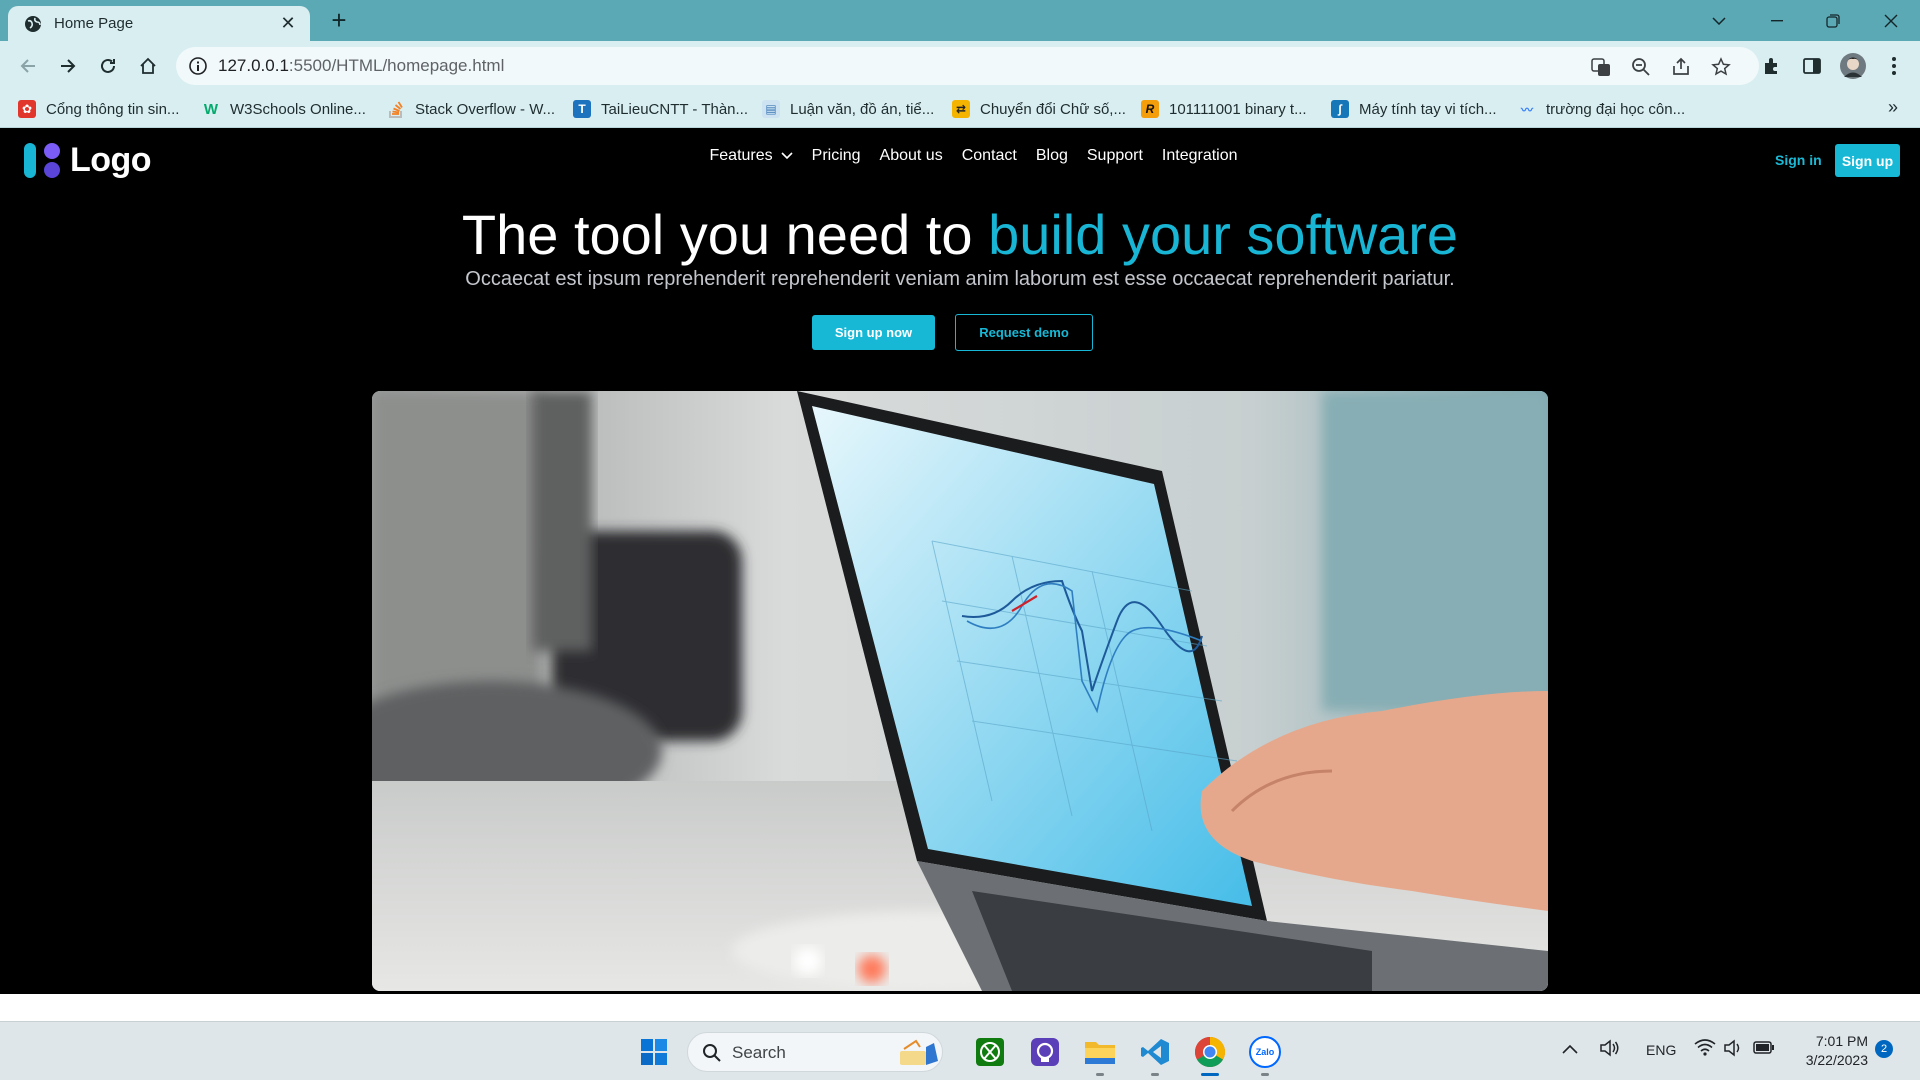  I want to click on logo-mark-icon, so click(44, 160).